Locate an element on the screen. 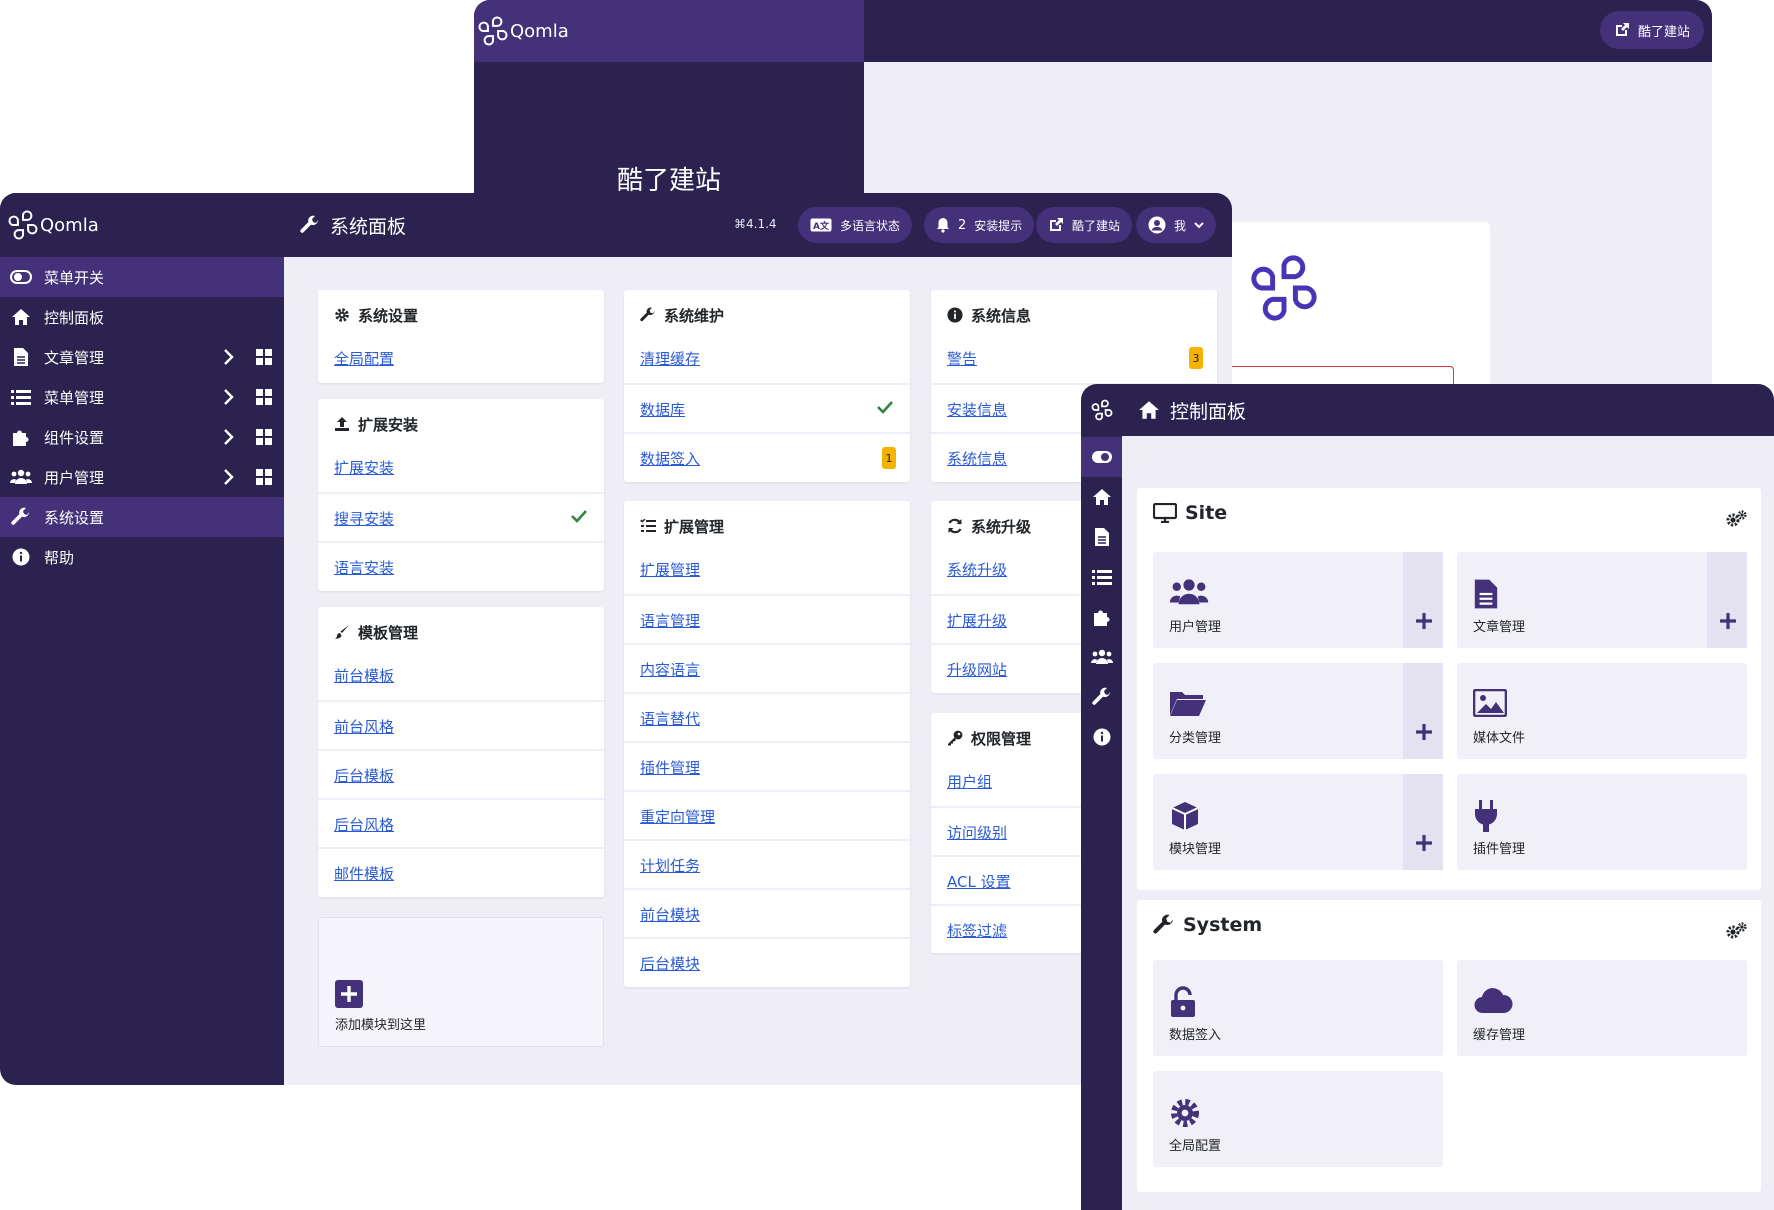  section-title: System is located at coordinates (1207, 925).